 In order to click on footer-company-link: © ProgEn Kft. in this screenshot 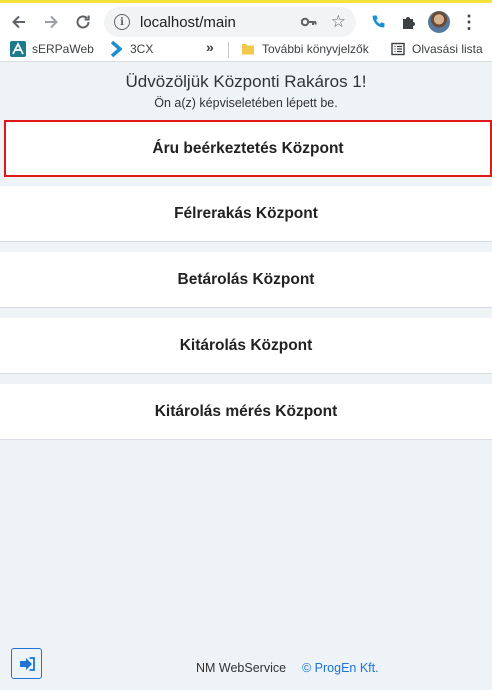, I will do `click(340, 668)`.